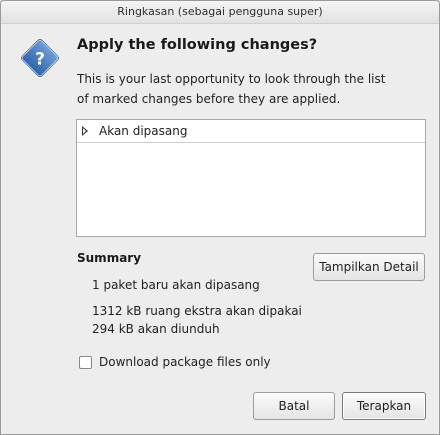  What do you see at coordinates (197, 45) in the screenshot?
I see `dialog-heading: Apply the following changes?` at bounding box center [197, 45].